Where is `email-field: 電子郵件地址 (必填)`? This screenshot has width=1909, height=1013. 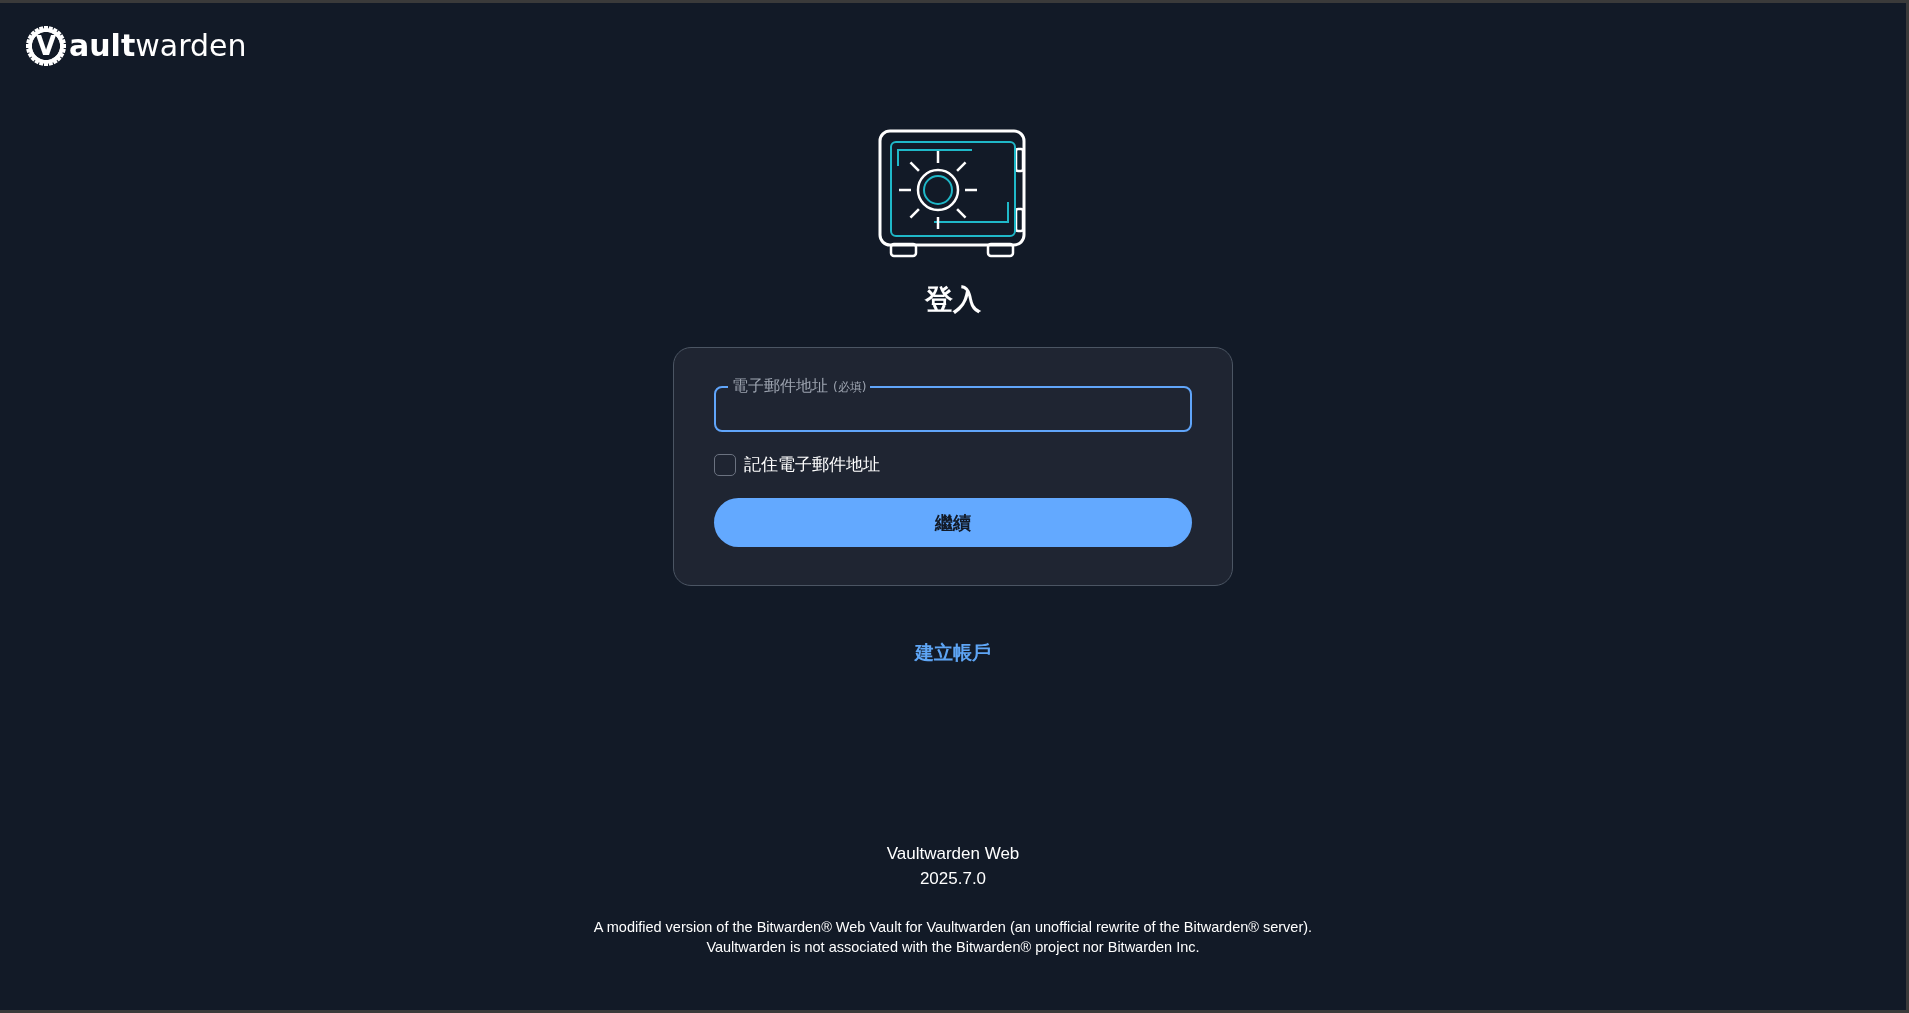
email-field: 電子郵件地址 (必填) is located at coordinates (953, 404).